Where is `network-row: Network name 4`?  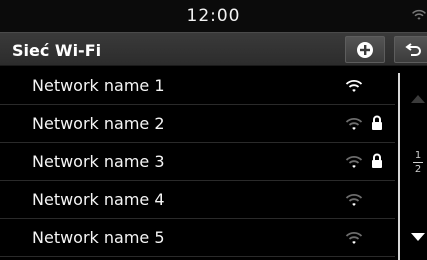
network-row: Network name 4 is located at coordinates (197, 200).